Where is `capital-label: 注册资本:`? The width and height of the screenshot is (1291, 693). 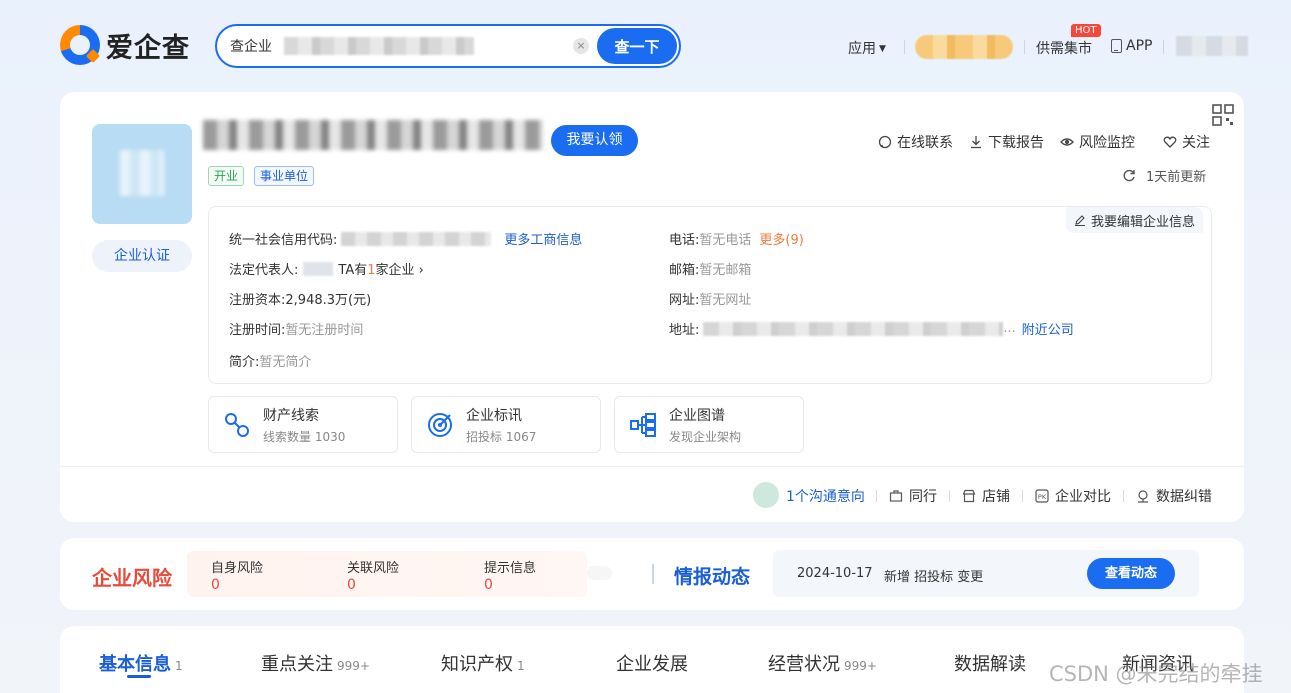
capital-label: 注册资本: is located at coordinates (257, 300).